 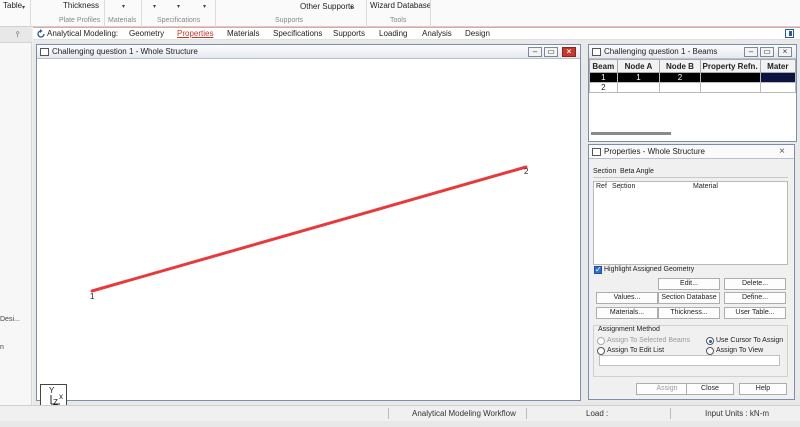 What do you see at coordinates (81, 5) in the screenshot?
I see `thickness-button: Thickness` at bounding box center [81, 5].